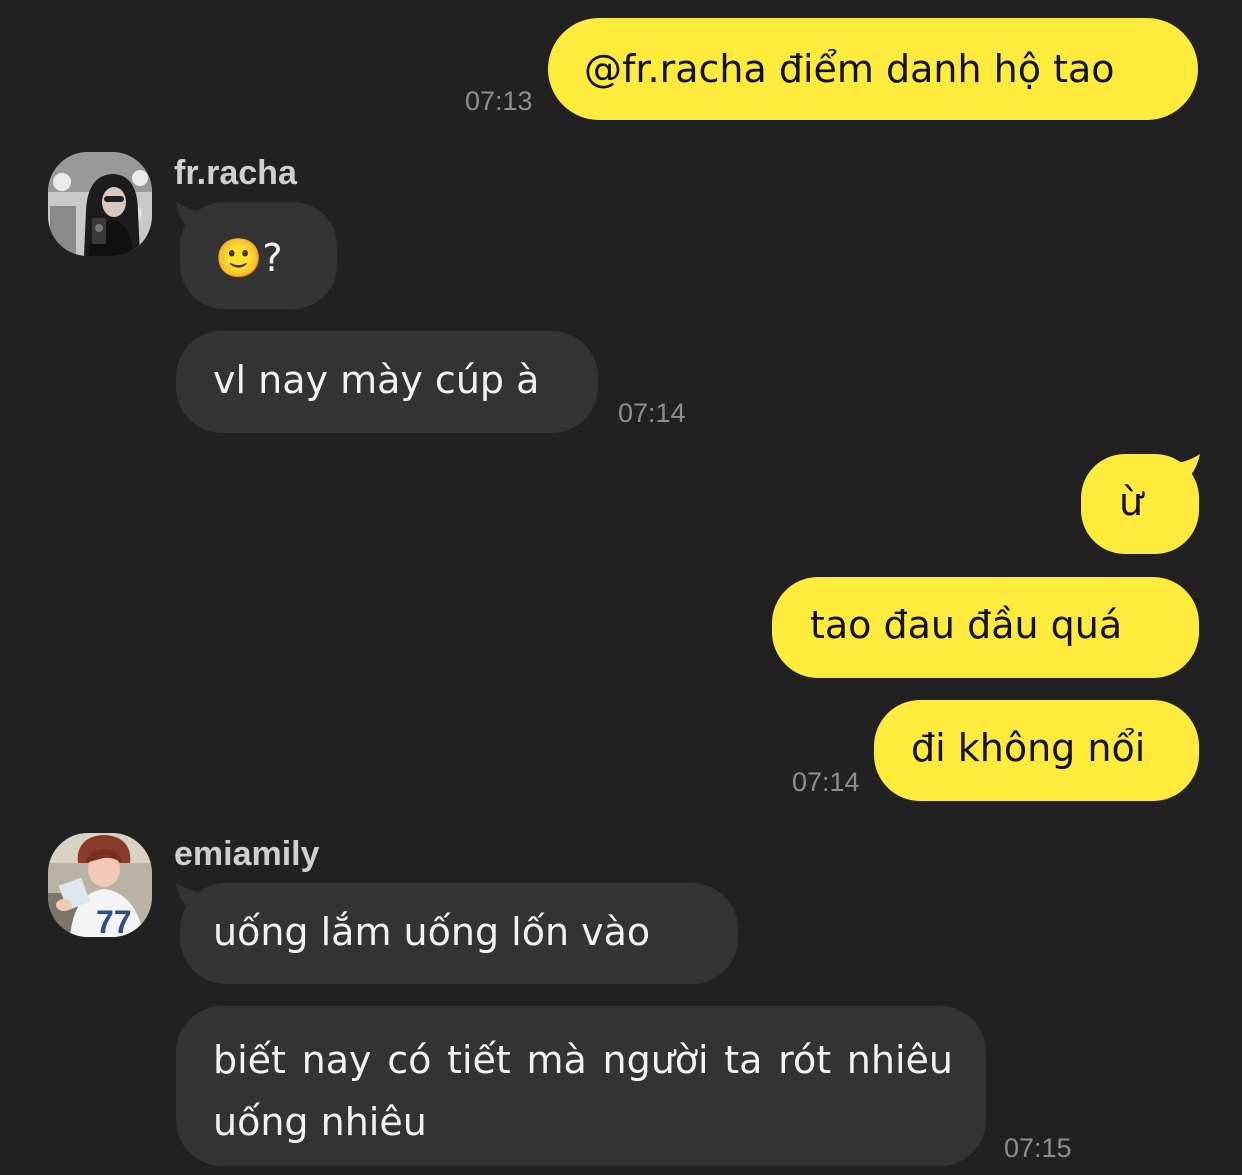 Image resolution: width=1242 pixels, height=1175 pixels. I want to click on message-bubble-outgoing: ừ, so click(1140, 504).